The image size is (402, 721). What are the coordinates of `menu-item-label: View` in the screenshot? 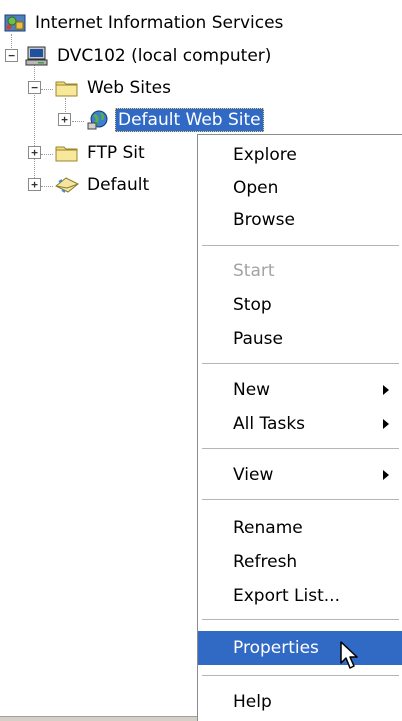 It's located at (253, 475).